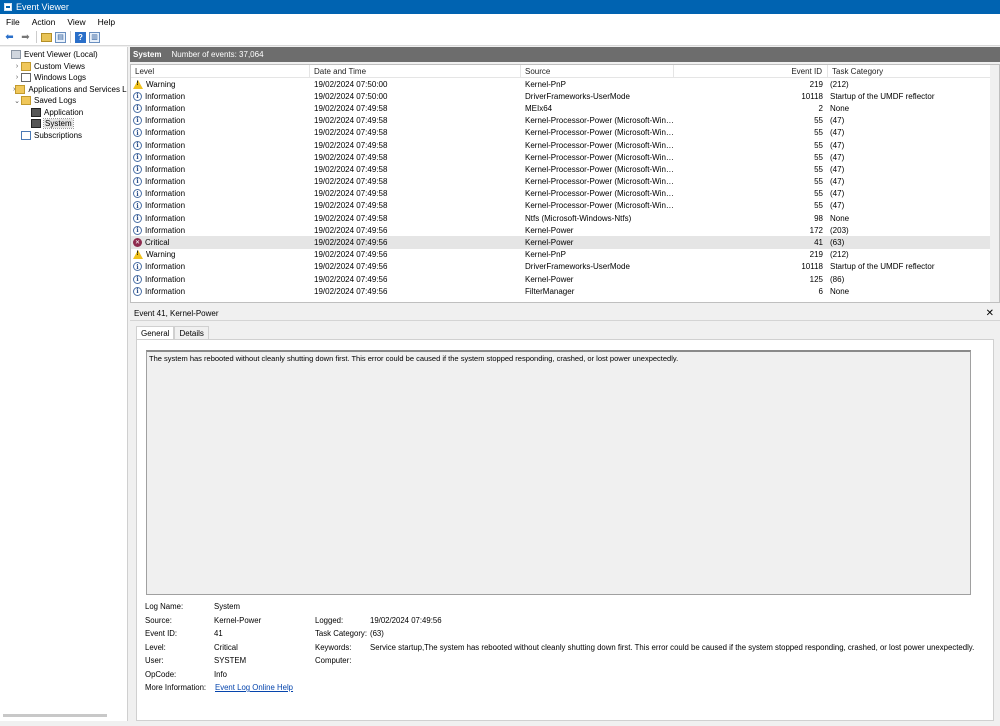 The height and width of the screenshot is (726, 1000). Describe the element at coordinates (220, 84) in the screenshot. I see `event-level-cell: Warning` at that location.